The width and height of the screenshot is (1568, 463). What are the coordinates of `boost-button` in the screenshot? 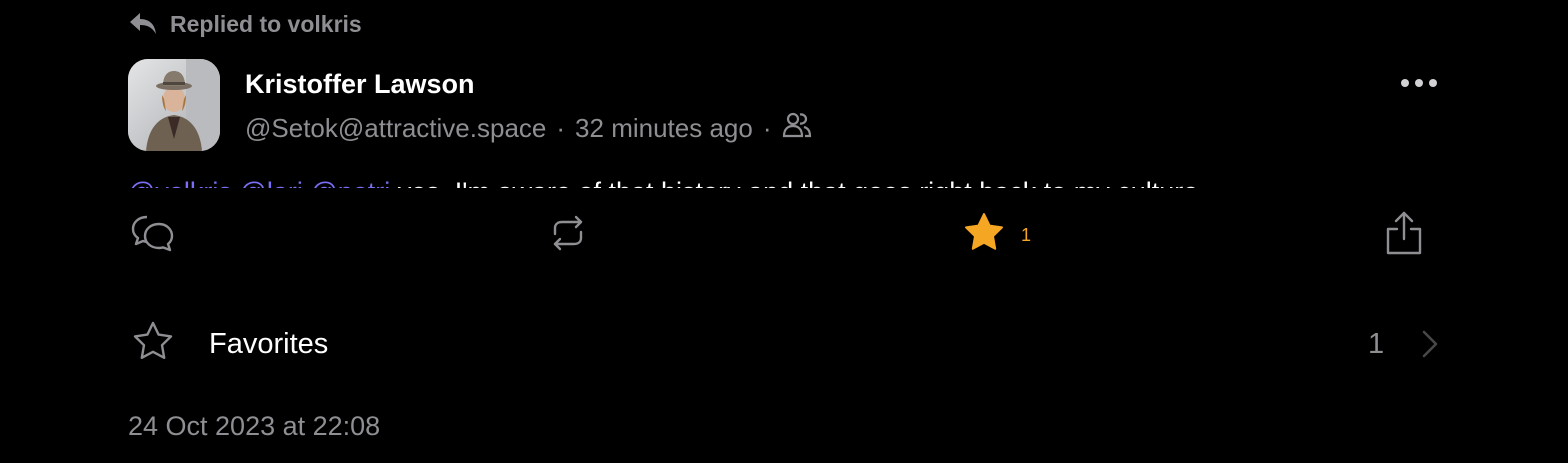 It's located at (568, 235).